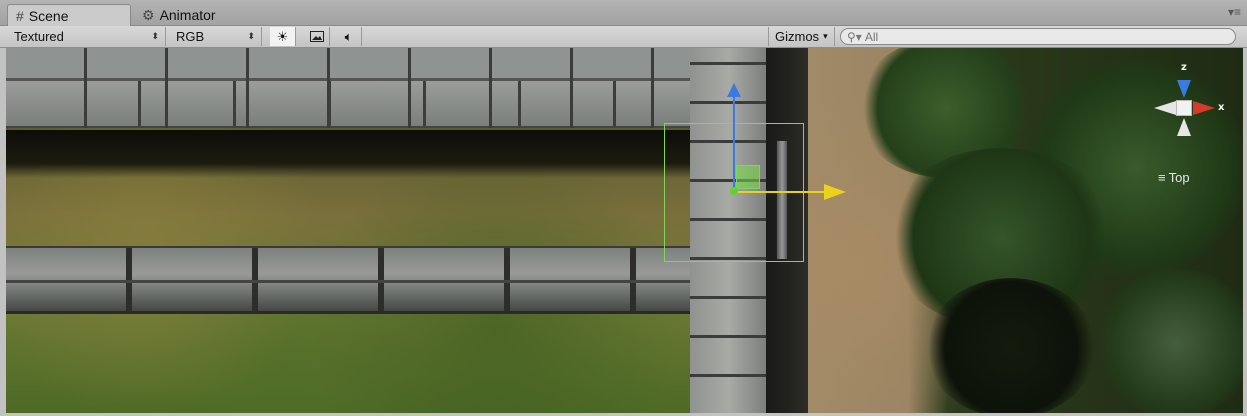 This screenshot has height=416, width=1247. Describe the element at coordinates (1184, 89) in the screenshot. I see `z-axis-cone-icon` at that location.